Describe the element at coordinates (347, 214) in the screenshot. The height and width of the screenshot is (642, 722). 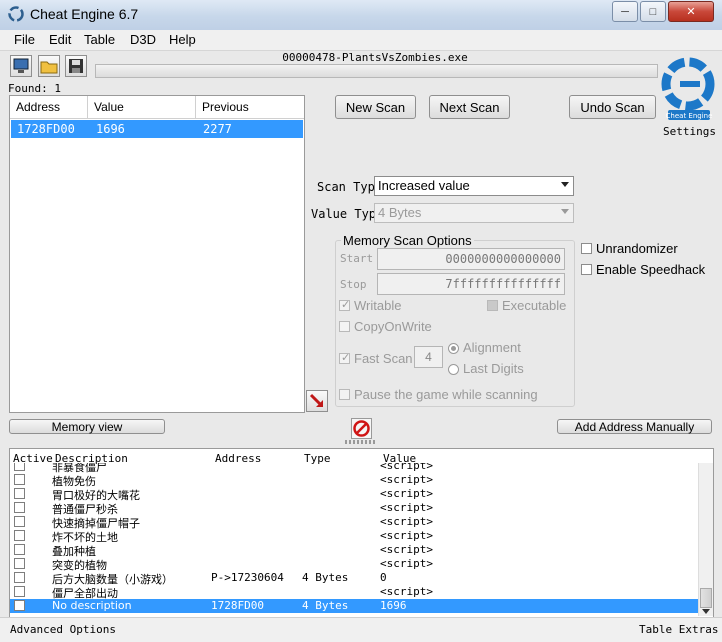
I see `value-type-label: Value Type` at that location.